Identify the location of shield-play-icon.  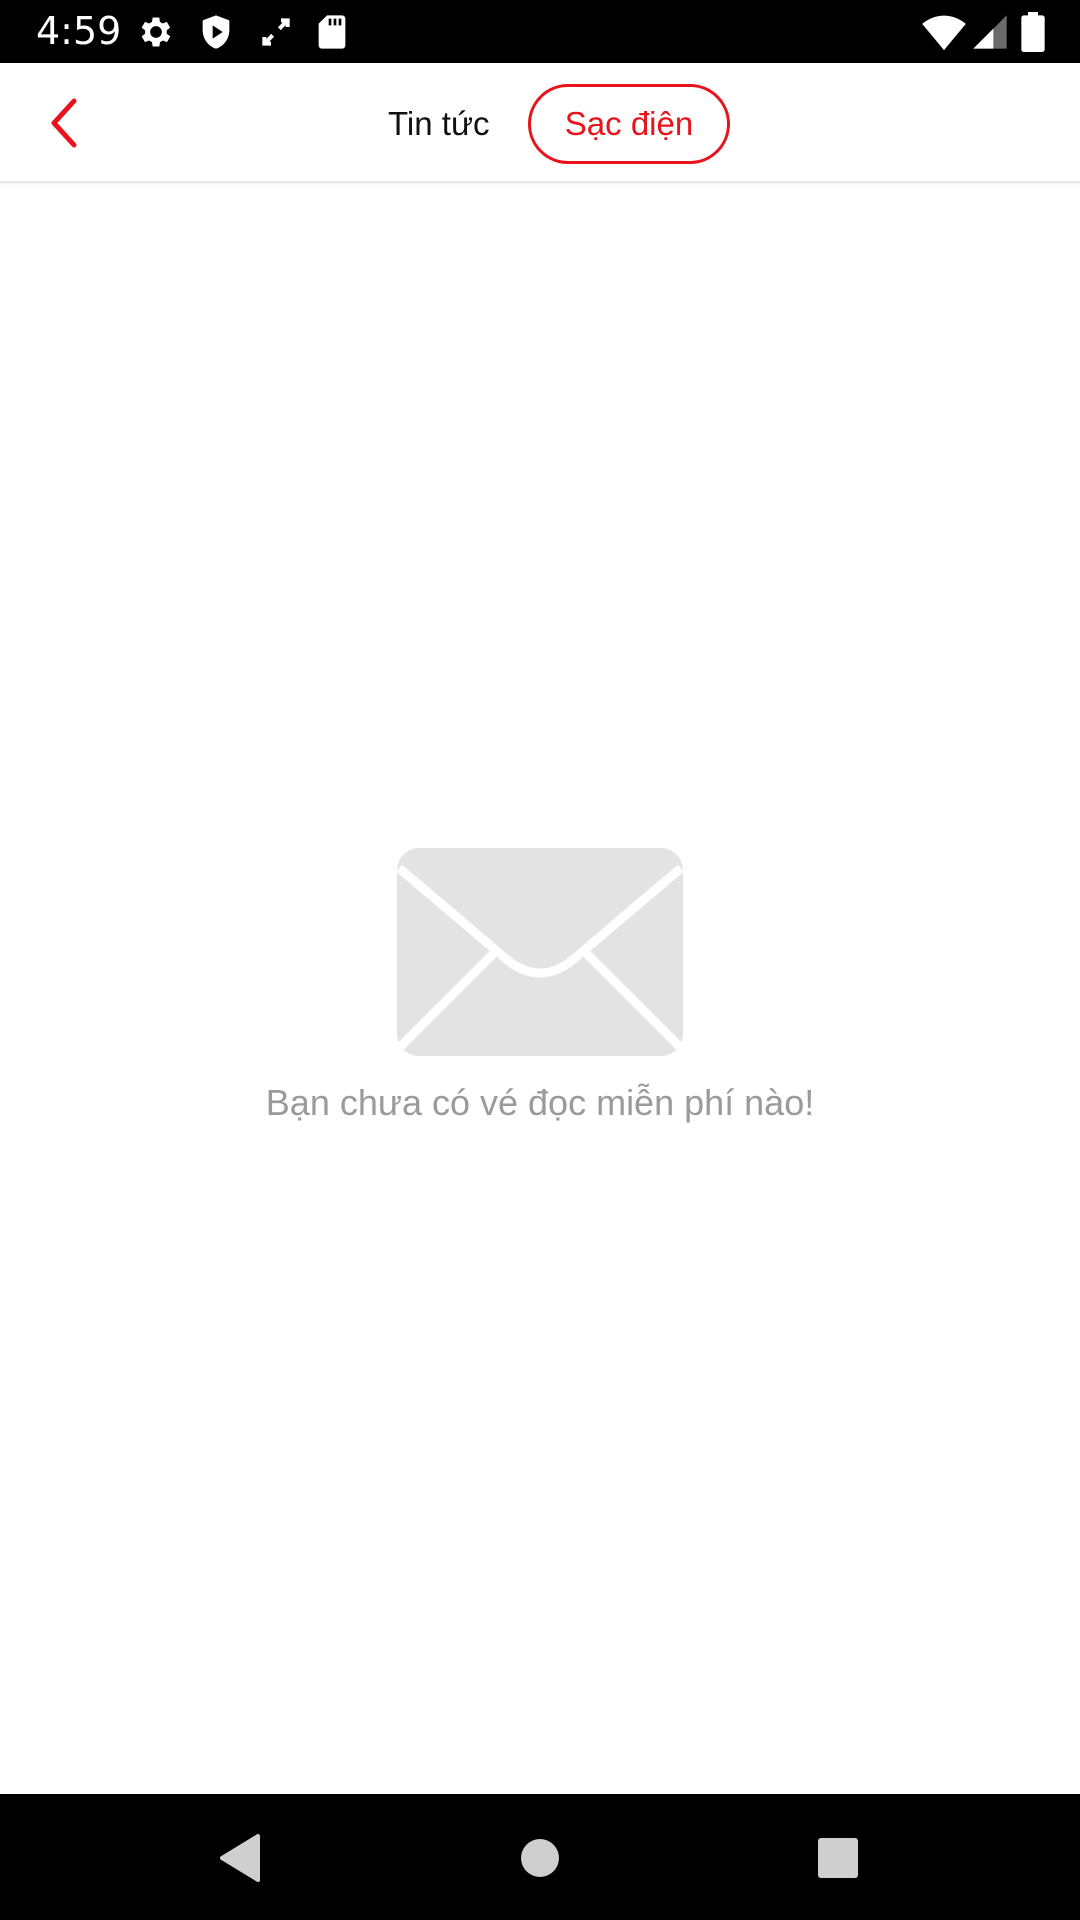
(216, 32).